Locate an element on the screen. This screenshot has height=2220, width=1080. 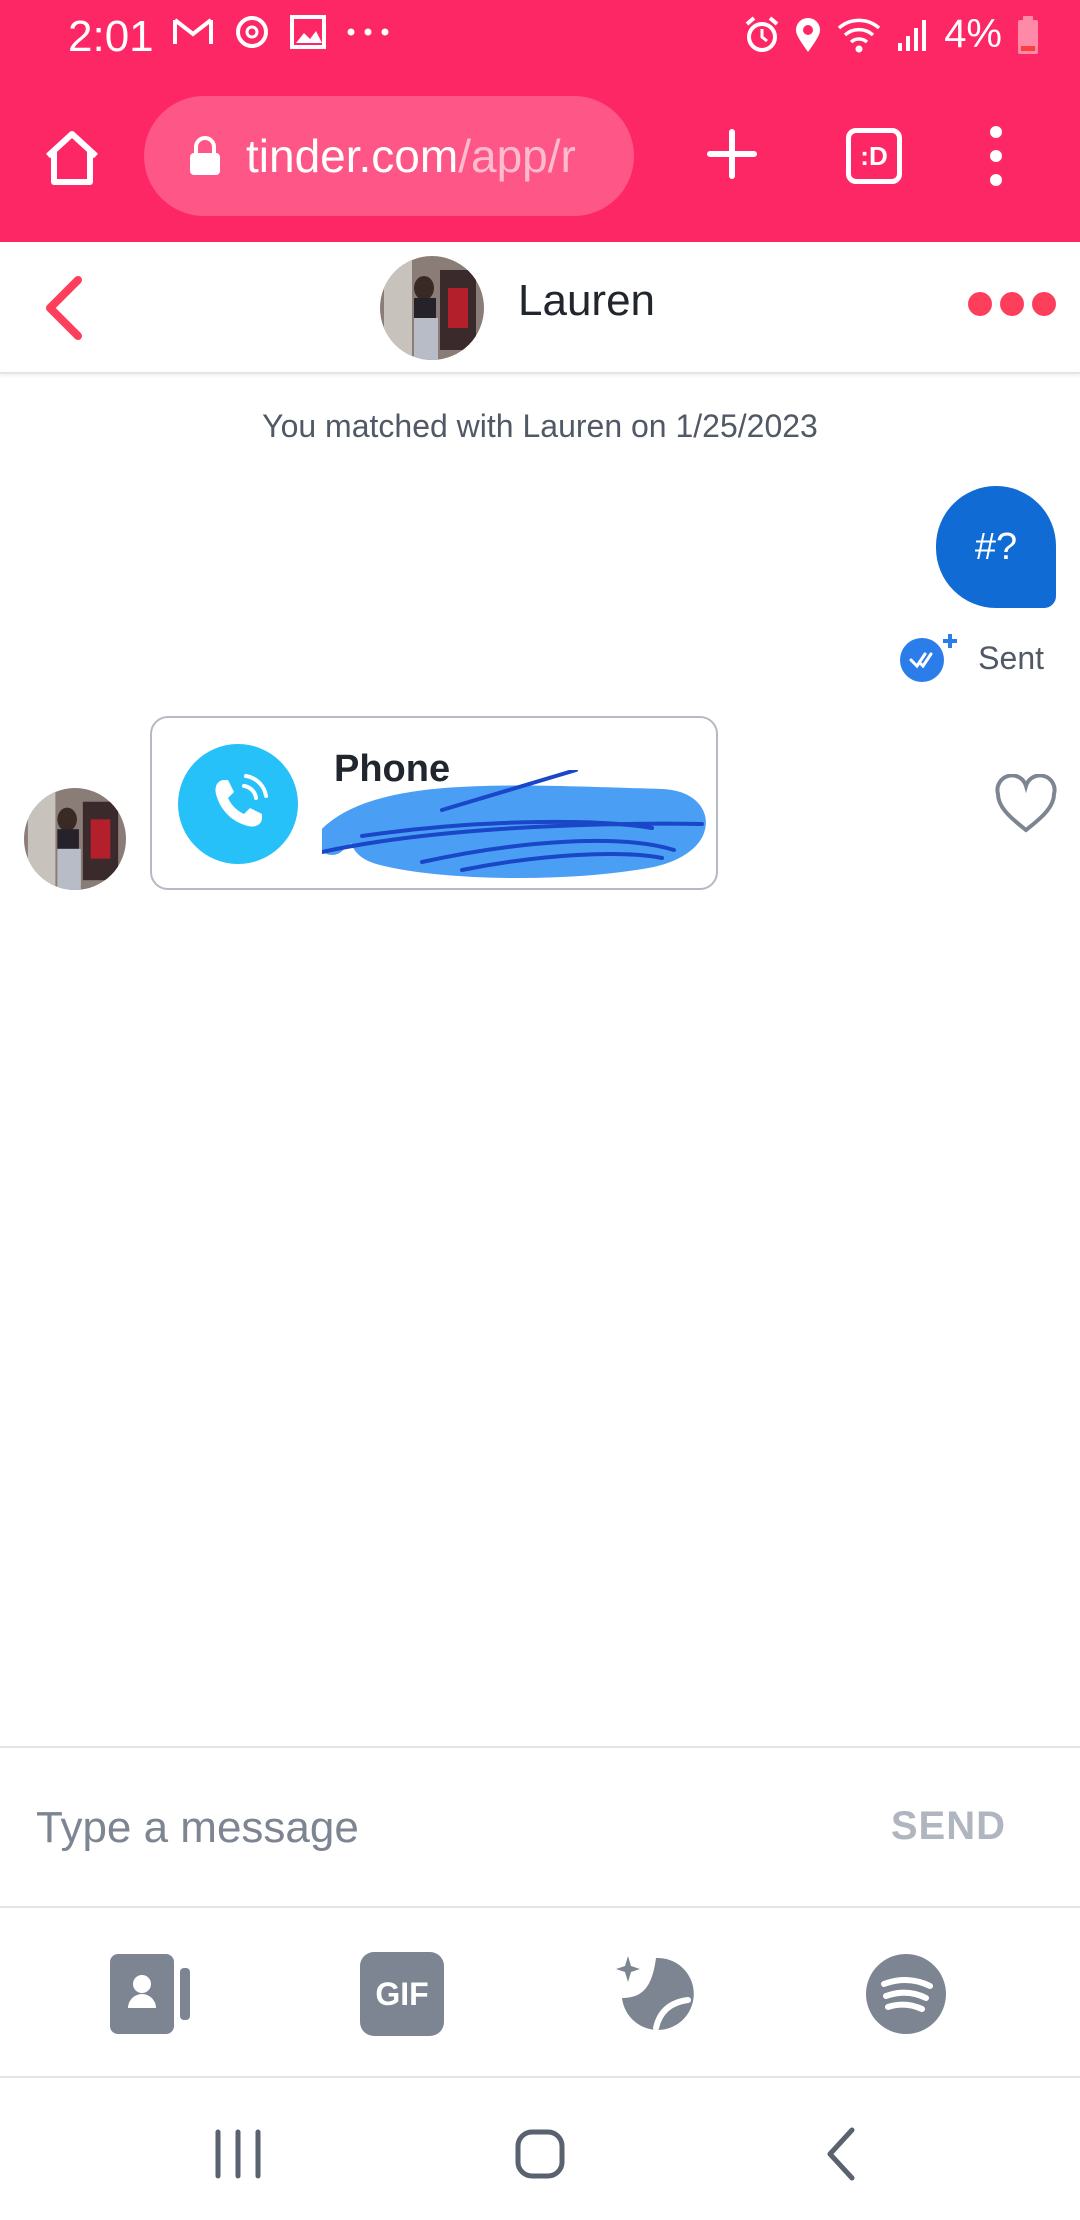
message-input is located at coordinates (426, 1828).